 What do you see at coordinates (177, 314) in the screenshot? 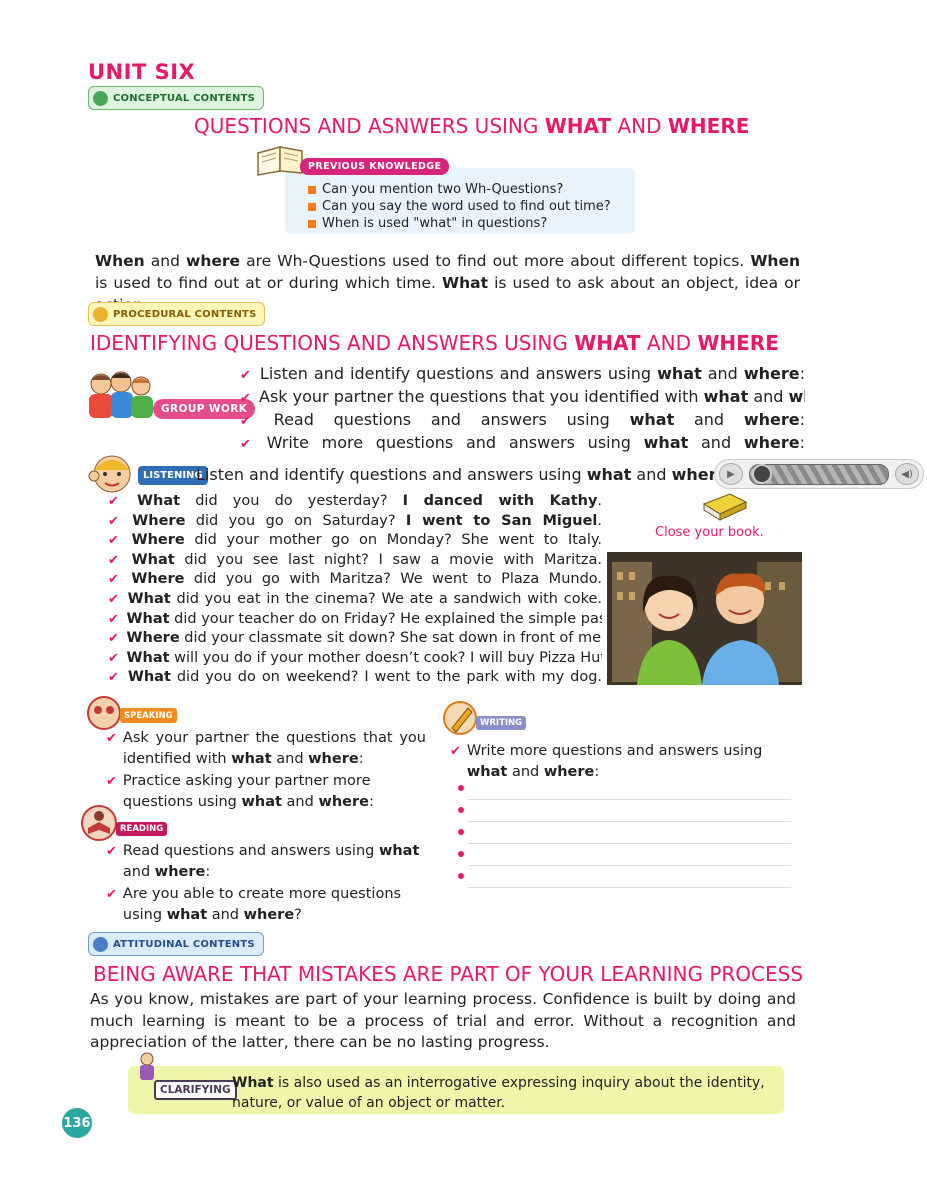
I see `procedural-contents-tag: PROCEDURAL CONTENTS` at bounding box center [177, 314].